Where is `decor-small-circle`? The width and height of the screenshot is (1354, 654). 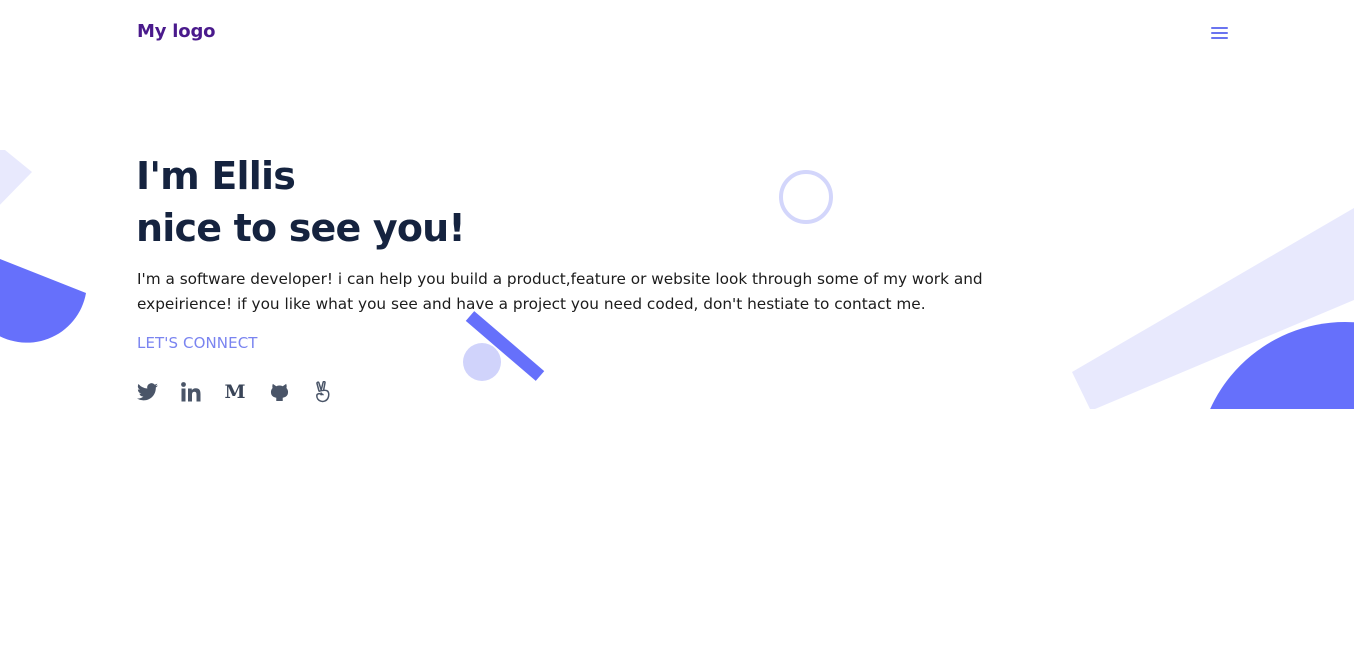 decor-small-circle is located at coordinates (482, 362).